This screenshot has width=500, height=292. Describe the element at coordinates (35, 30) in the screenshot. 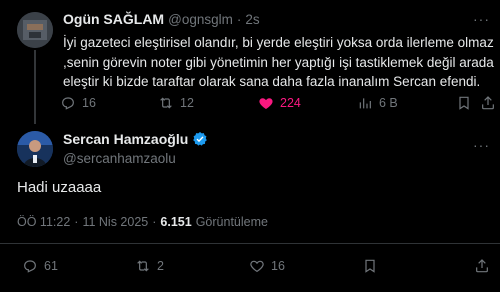

I see `reply-author-avatar` at that location.